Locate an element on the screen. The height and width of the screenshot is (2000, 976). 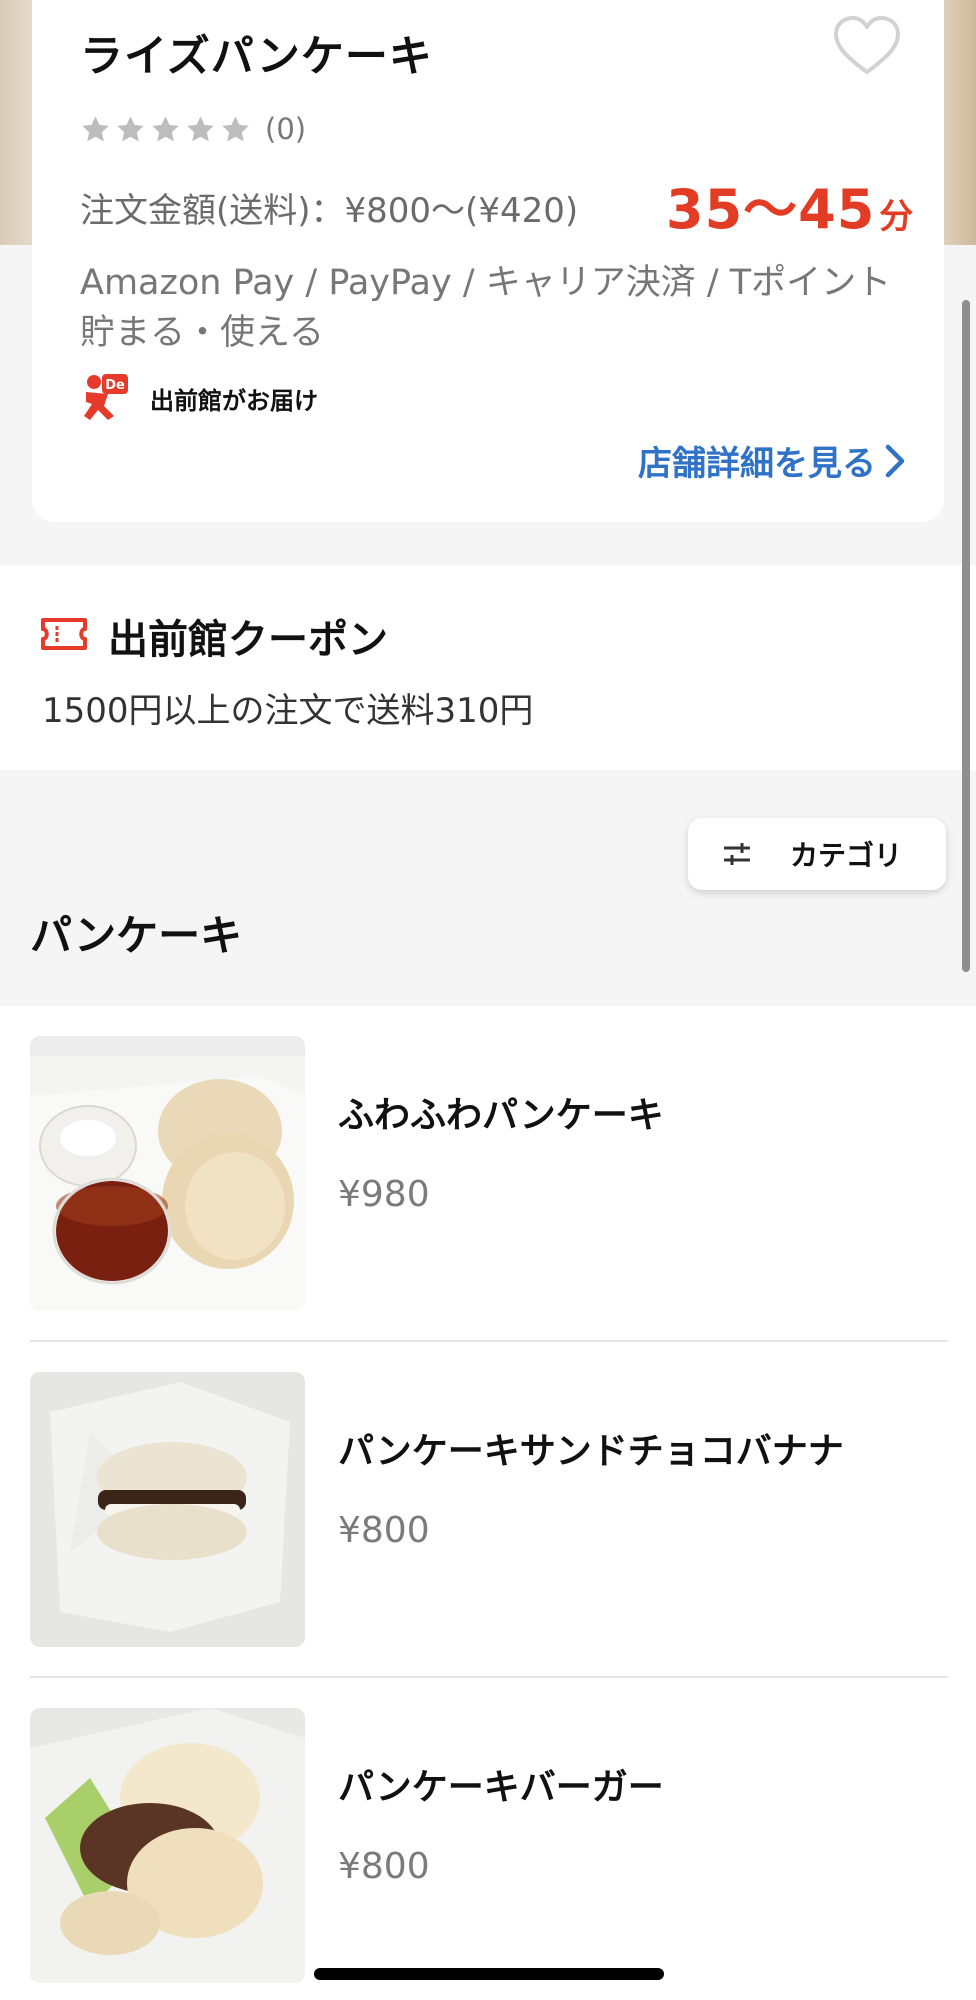
coupon-banner: 出前館クーポン 1500円以上の注文で送料310円 is located at coordinates (488, 667).